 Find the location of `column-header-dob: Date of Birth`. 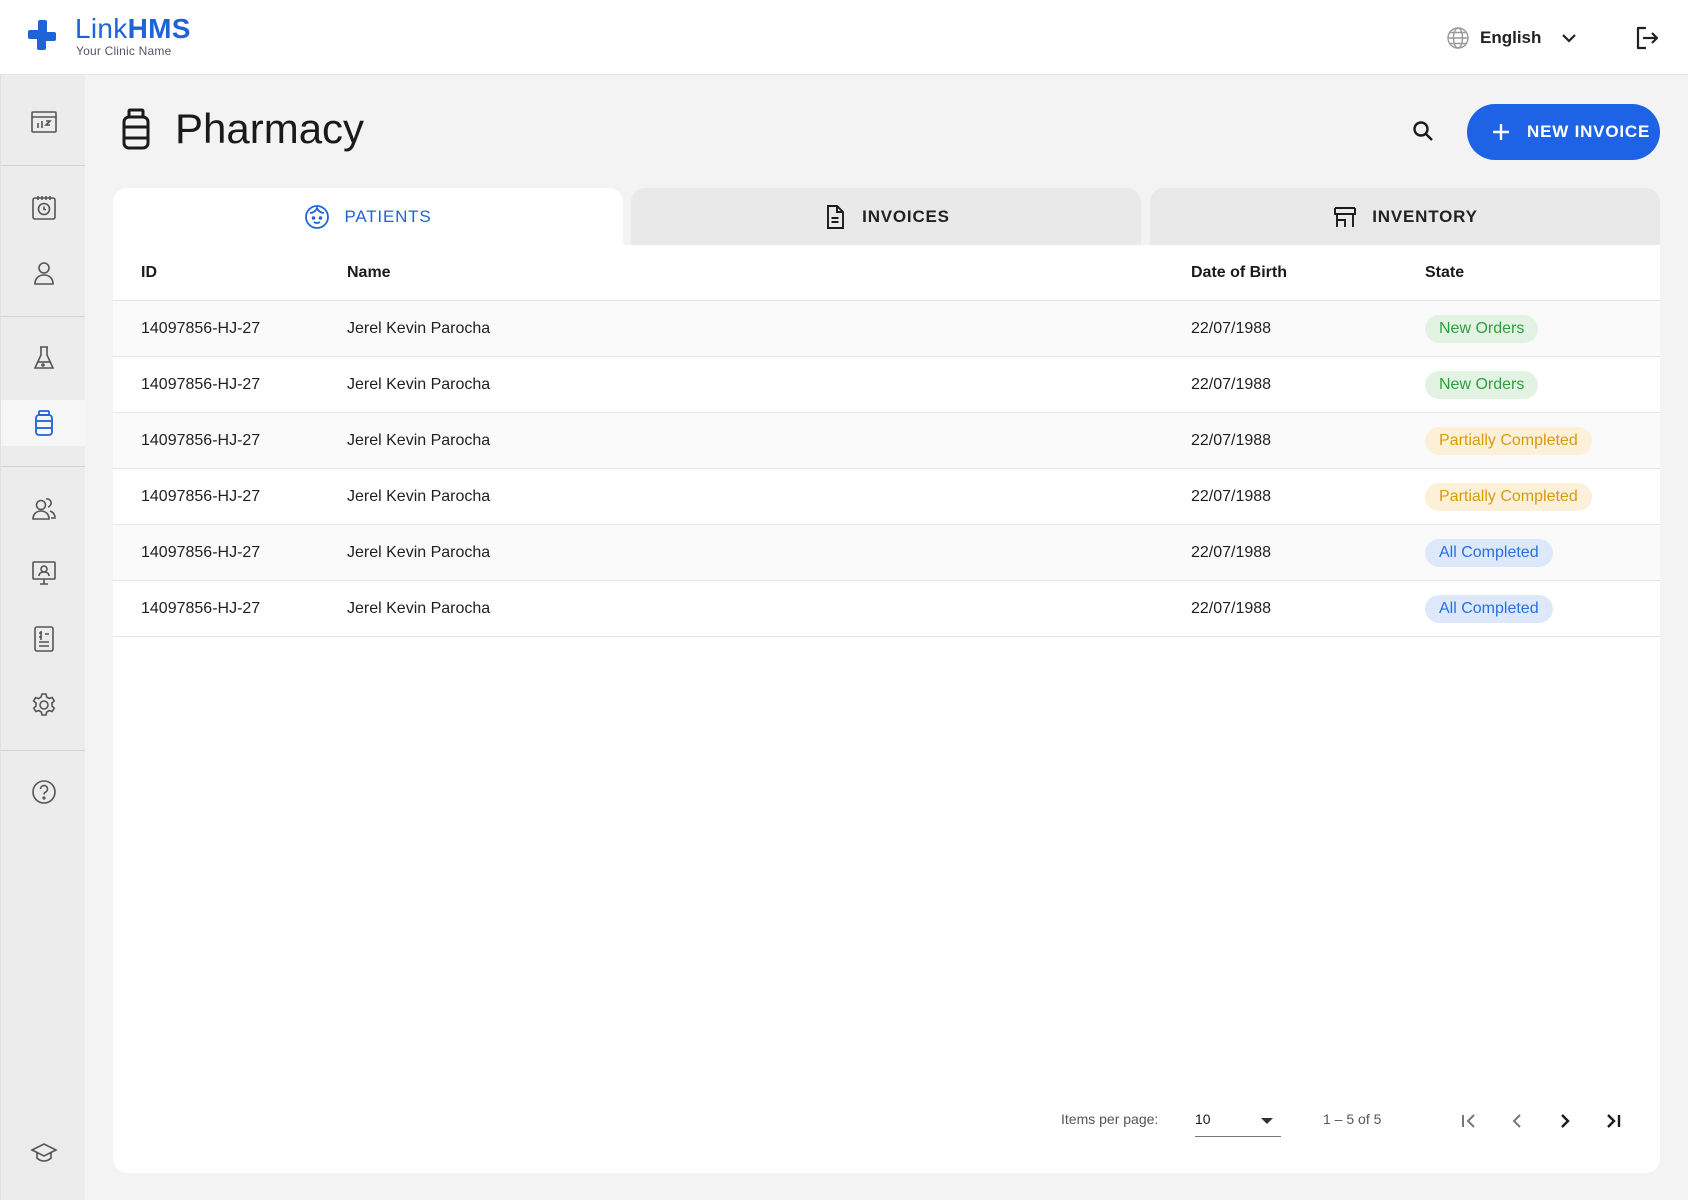

column-header-dob: Date of Birth is located at coordinates (1239, 273).